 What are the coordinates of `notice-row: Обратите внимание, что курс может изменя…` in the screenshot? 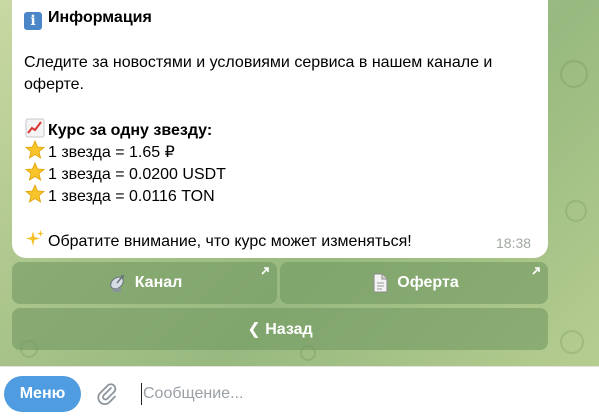 It's located at (218, 241).